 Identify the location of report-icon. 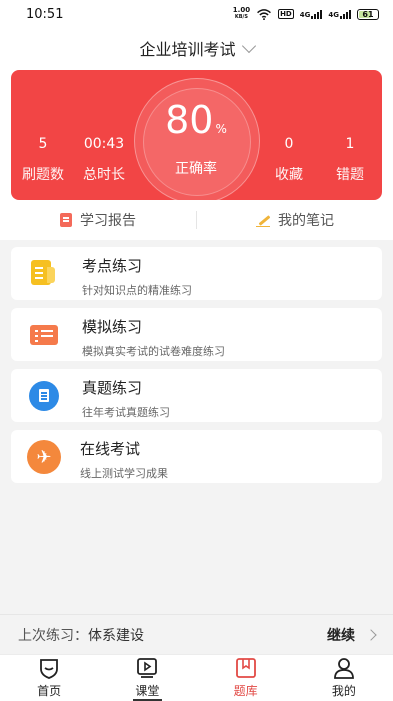
(66, 220).